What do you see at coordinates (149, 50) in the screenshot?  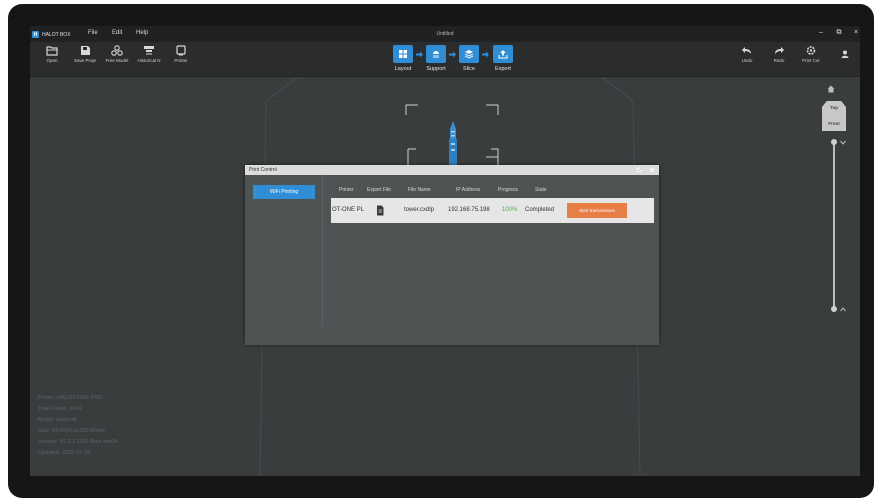 I see `historical-model-icon` at bounding box center [149, 50].